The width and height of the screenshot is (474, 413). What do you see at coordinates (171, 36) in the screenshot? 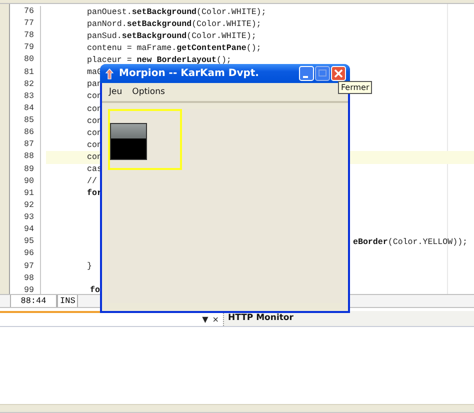
I see `code-text: panSud.setBackground(Color.WHITE);` at bounding box center [171, 36].